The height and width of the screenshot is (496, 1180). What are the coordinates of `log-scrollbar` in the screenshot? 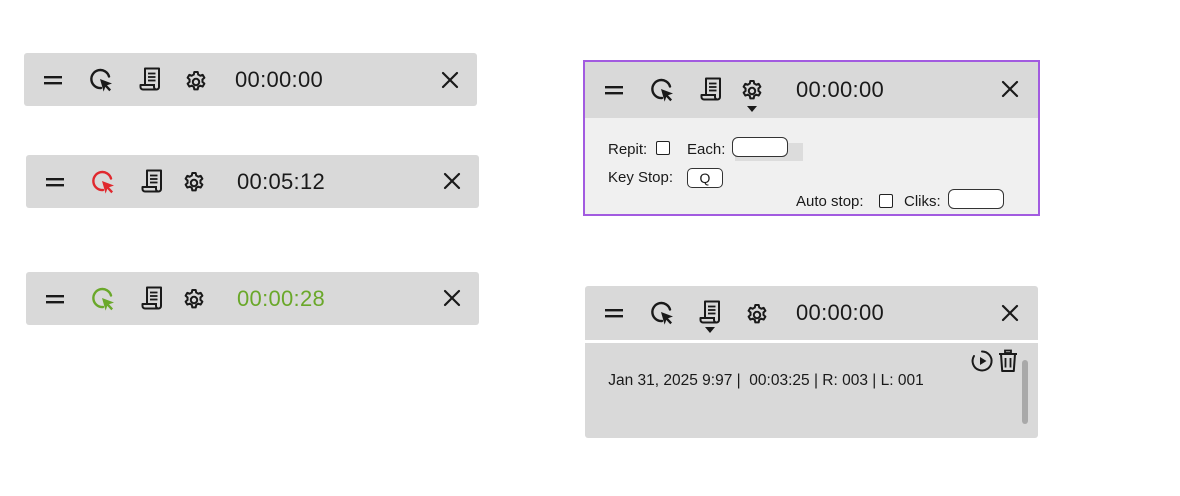 It's located at (1025, 392).